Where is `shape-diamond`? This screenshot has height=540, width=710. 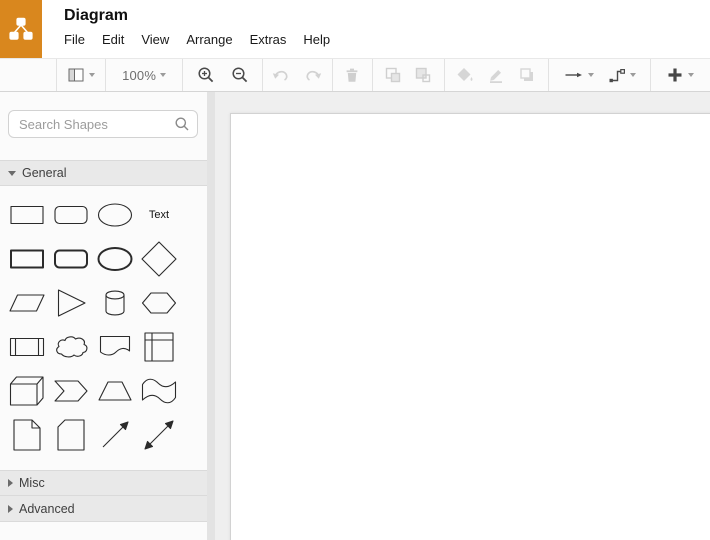
shape-diamond is located at coordinates (159, 259).